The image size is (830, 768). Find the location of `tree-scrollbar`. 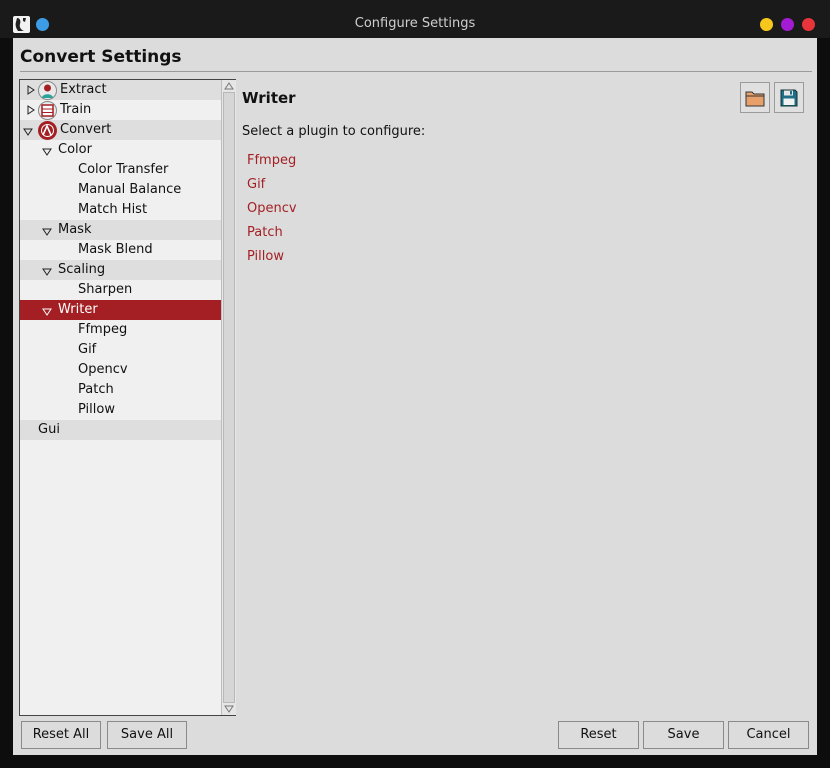

tree-scrollbar is located at coordinates (228, 397).